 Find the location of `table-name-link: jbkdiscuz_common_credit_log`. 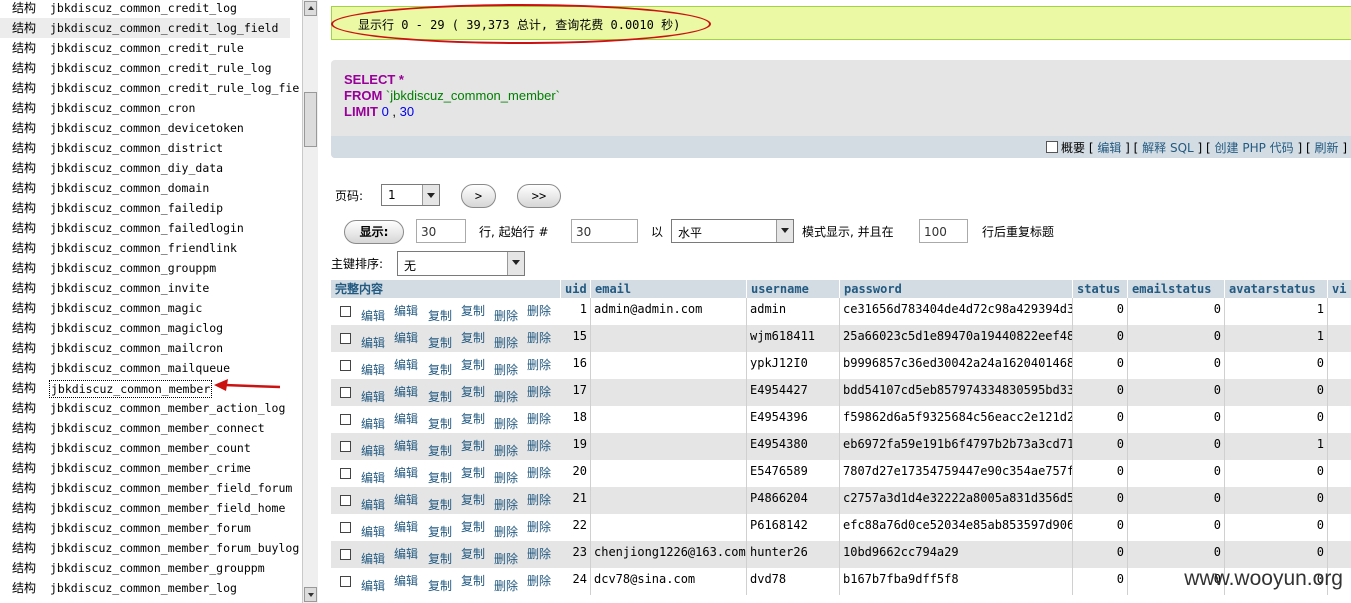

table-name-link: jbkdiscuz_common_credit_log is located at coordinates (143, 9).